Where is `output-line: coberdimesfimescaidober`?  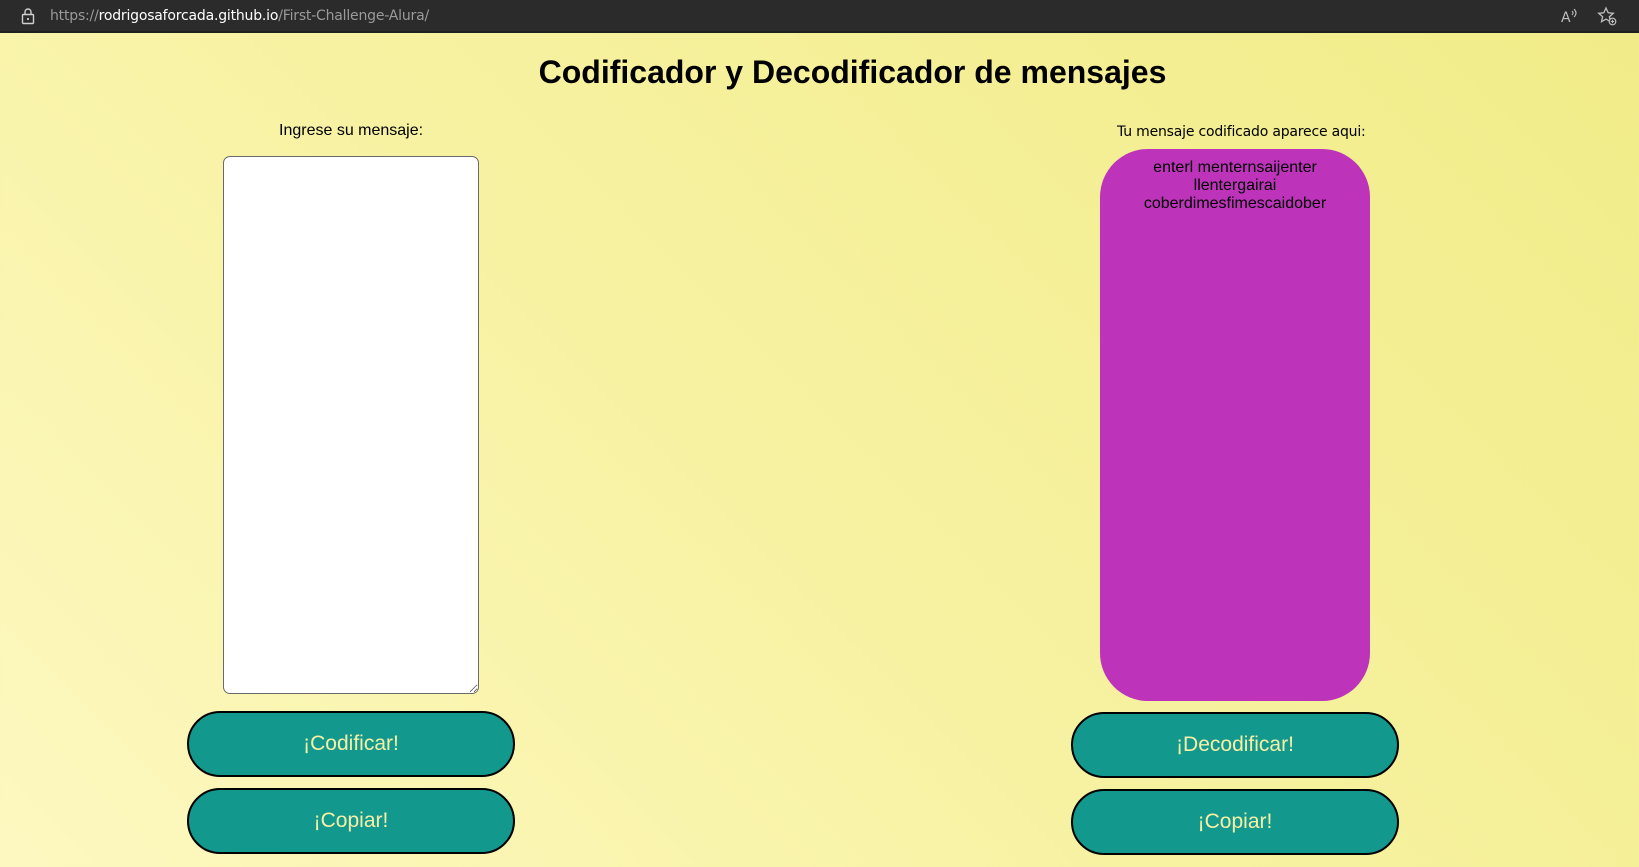 output-line: coberdimesfimescaidober is located at coordinates (1235, 203).